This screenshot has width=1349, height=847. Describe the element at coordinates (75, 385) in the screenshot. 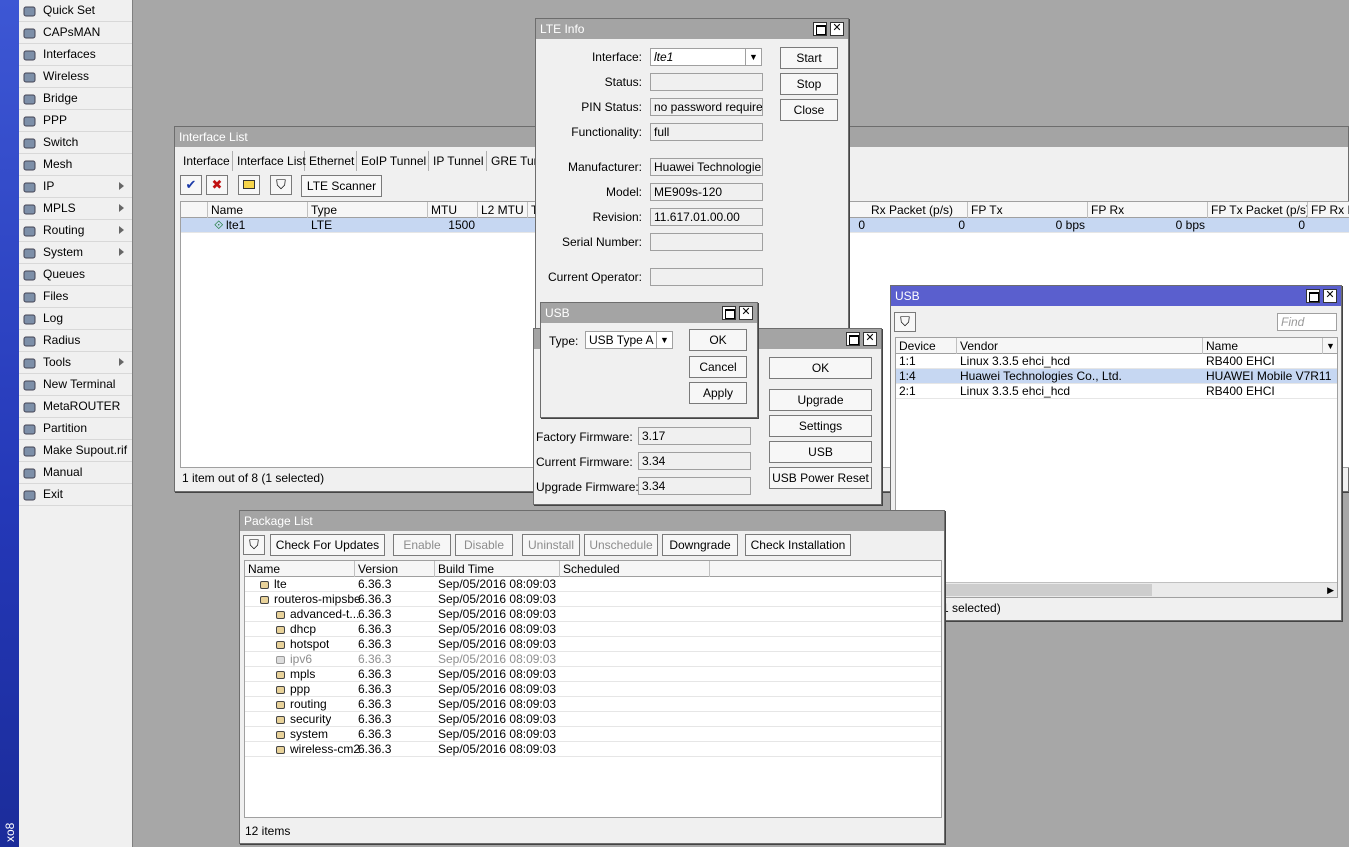

I see `menu-item-terminal: New Terminal` at that location.